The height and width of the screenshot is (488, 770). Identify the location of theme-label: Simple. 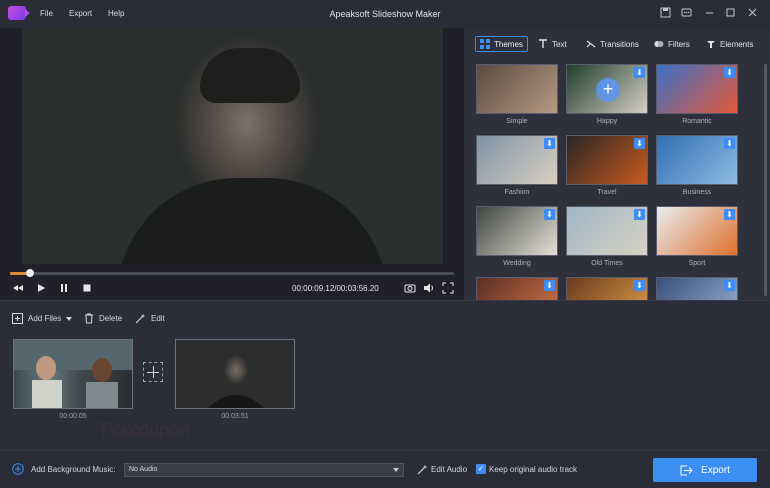
(517, 121).